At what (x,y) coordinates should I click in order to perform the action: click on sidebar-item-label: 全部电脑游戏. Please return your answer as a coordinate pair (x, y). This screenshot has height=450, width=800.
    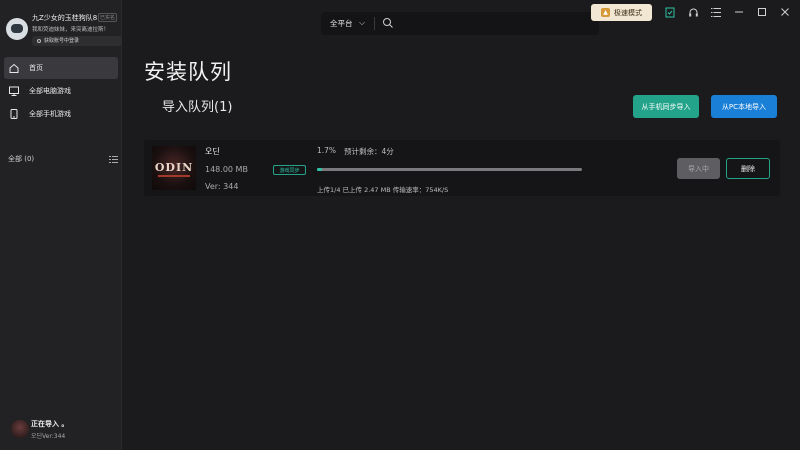
    Looking at the image, I should click on (50, 91).